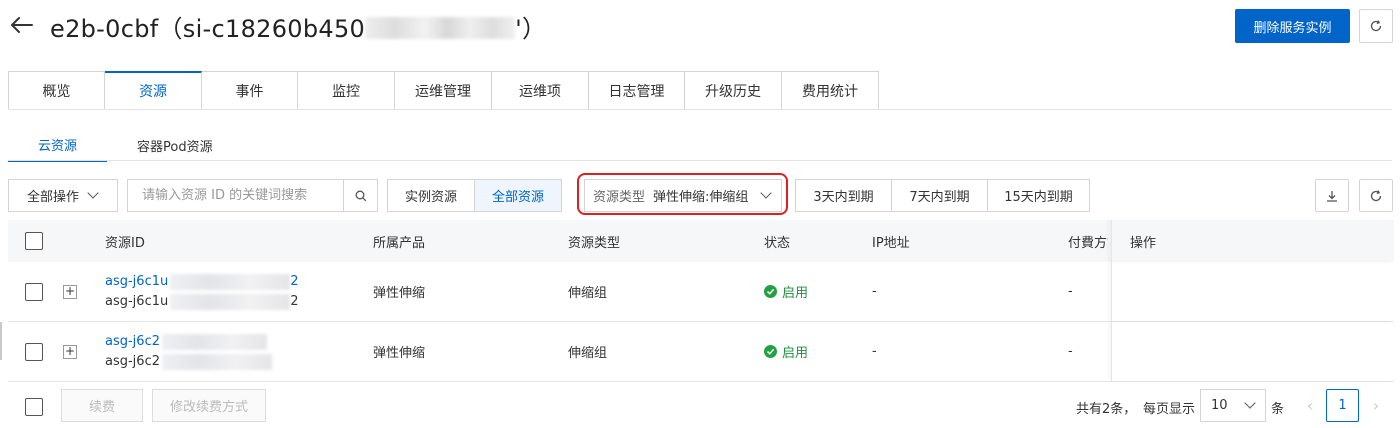 Image resolution: width=1400 pixels, height=428 pixels. I want to click on tab-cost-statistics: 费用统计, so click(830, 90).